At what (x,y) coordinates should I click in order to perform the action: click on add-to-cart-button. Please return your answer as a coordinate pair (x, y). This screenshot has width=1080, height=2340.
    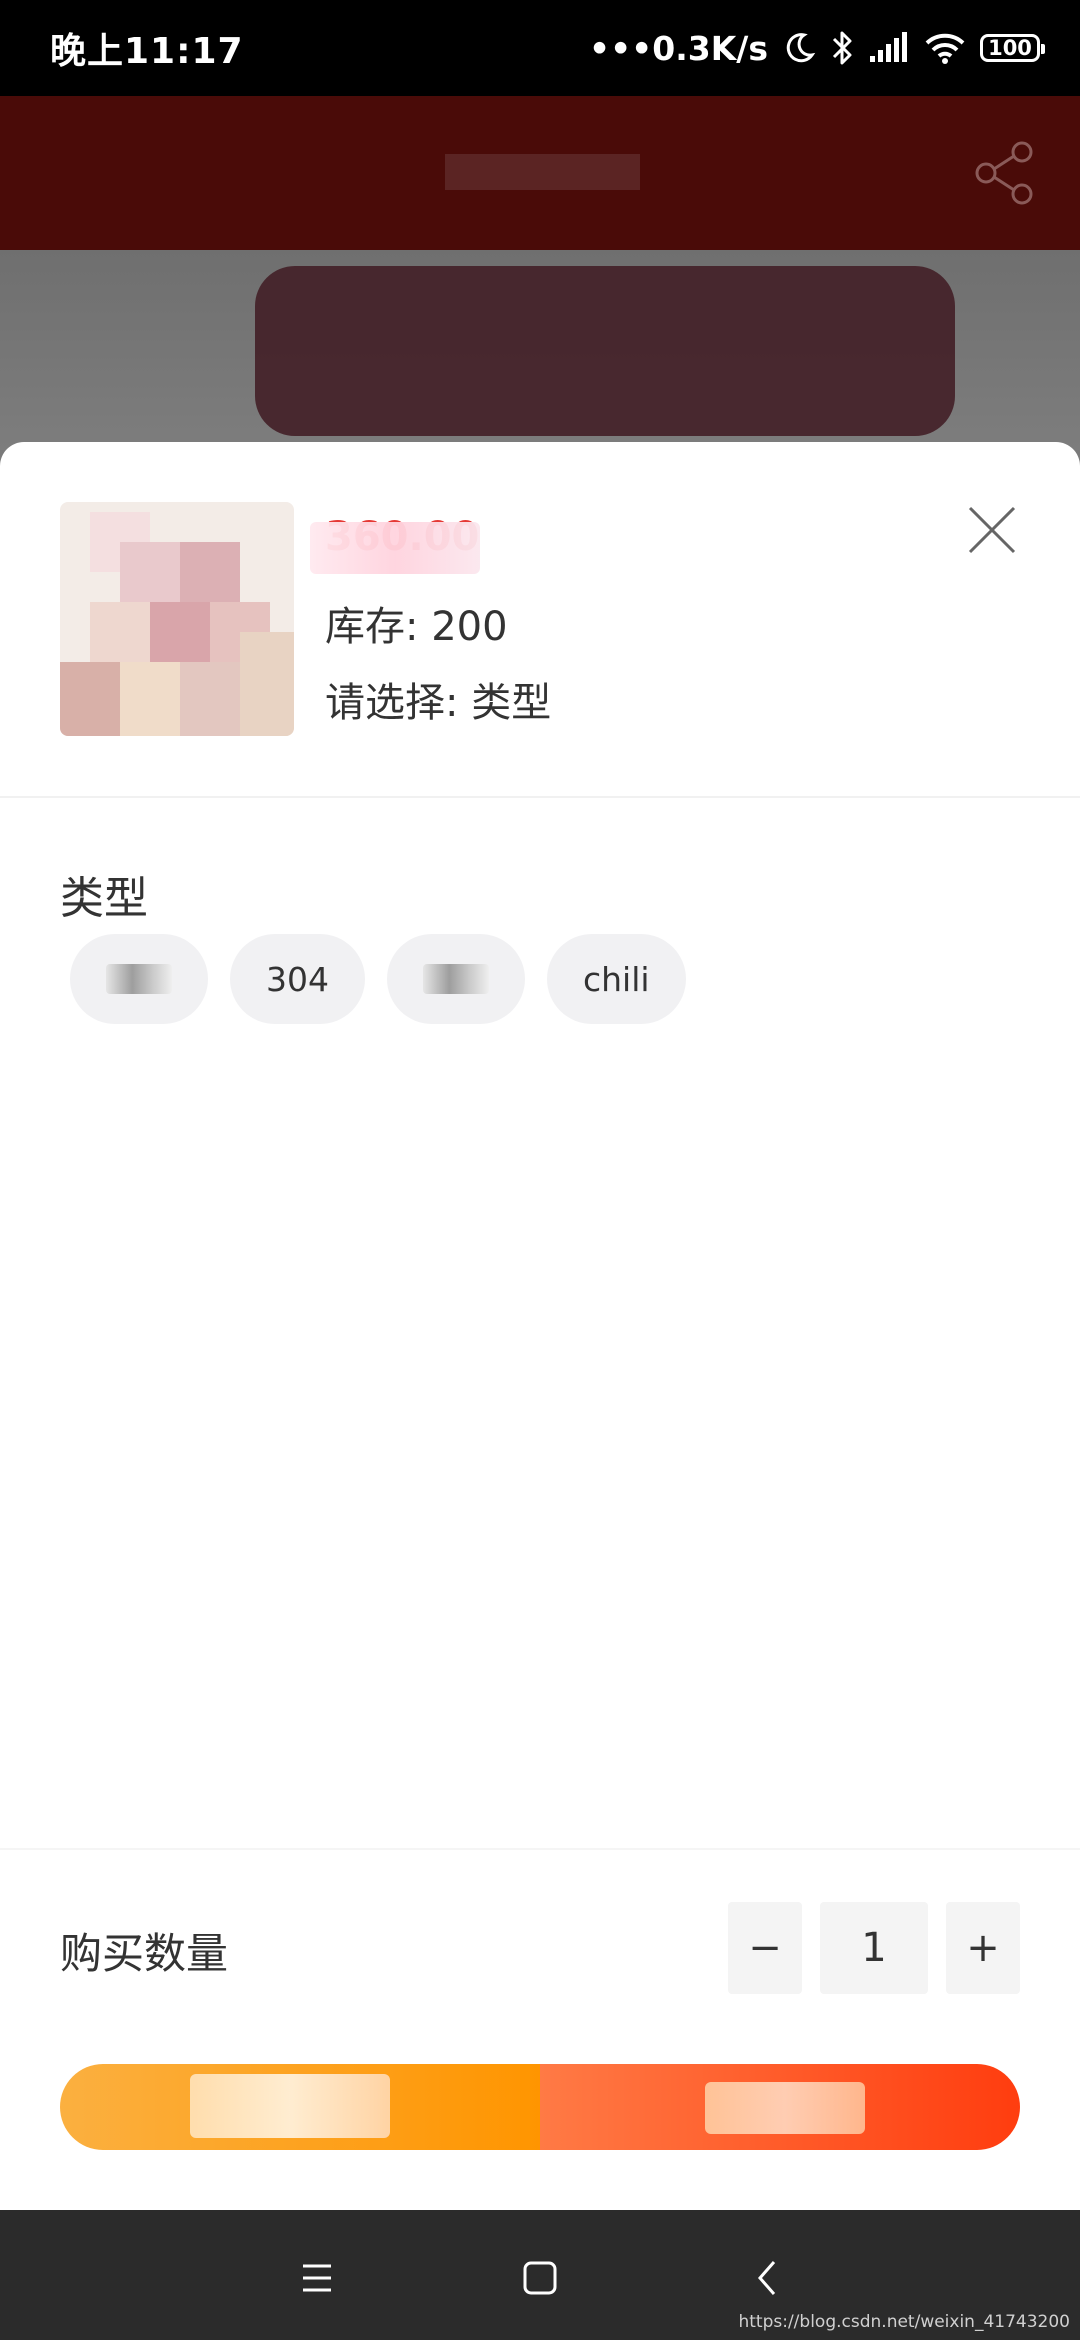
    Looking at the image, I should click on (300, 2107).